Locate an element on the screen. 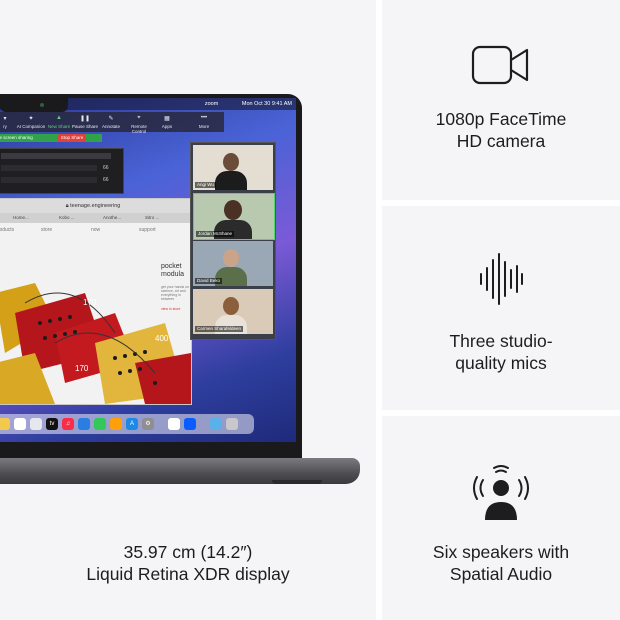  remote-control-icon: ⌖ is located at coordinates (139, 118).